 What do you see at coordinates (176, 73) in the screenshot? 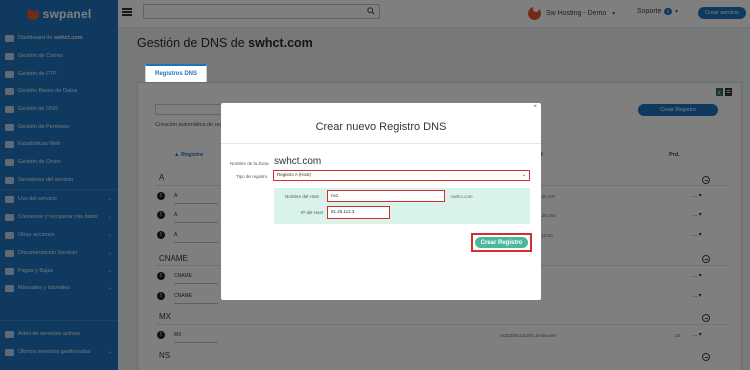
I see `tab-registros-dns: Registros DNS` at bounding box center [176, 73].